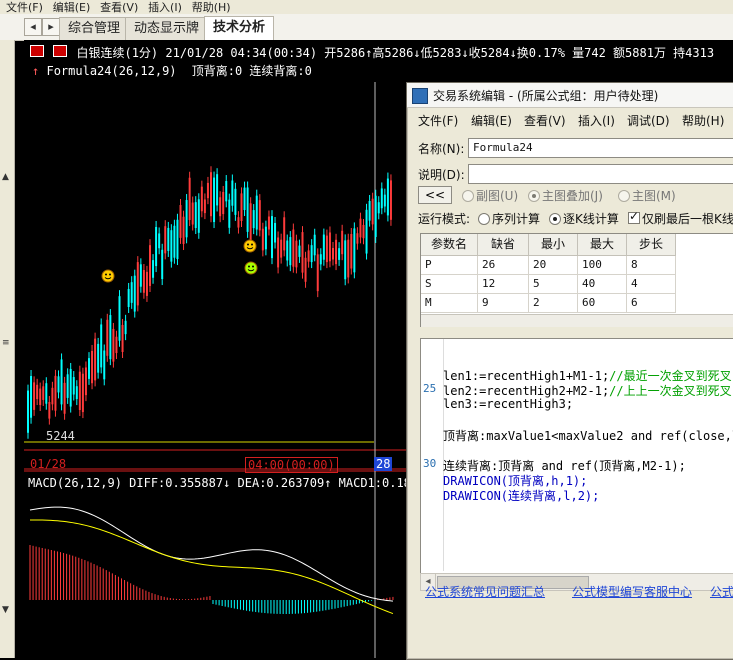 This screenshot has width=733, height=660. What do you see at coordinates (449, 303) in the screenshot?
I see `param-m-name: M` at bounding box center [449, 303].